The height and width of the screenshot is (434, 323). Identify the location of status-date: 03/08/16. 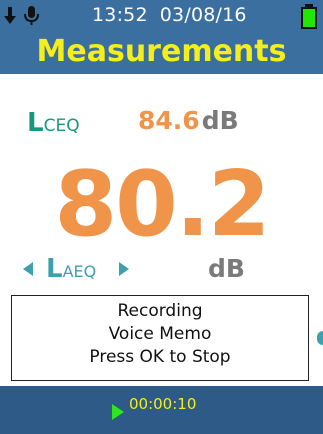
(203, 15).